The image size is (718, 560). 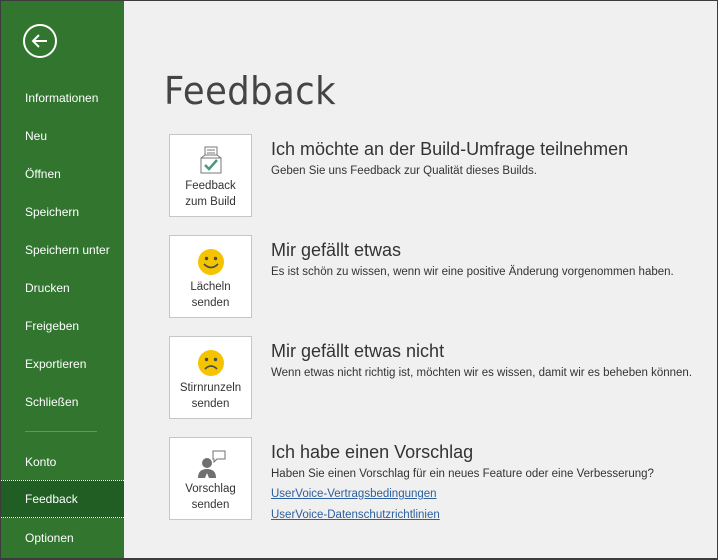 What do you see at coordinates (212, 464) in the screenshot?
I see `person-speech-bubble-icon` at bounding box center [212, 464].